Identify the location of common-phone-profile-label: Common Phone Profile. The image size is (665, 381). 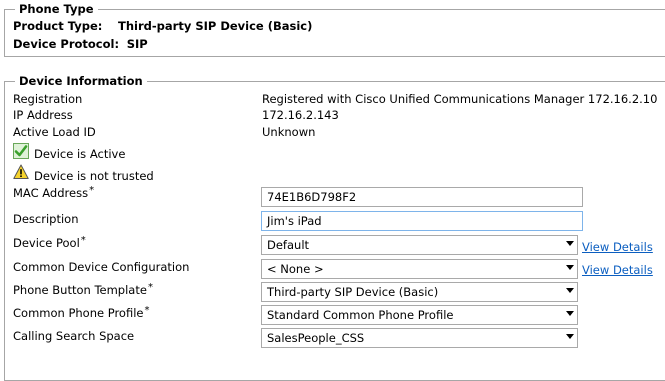
(78, 313).